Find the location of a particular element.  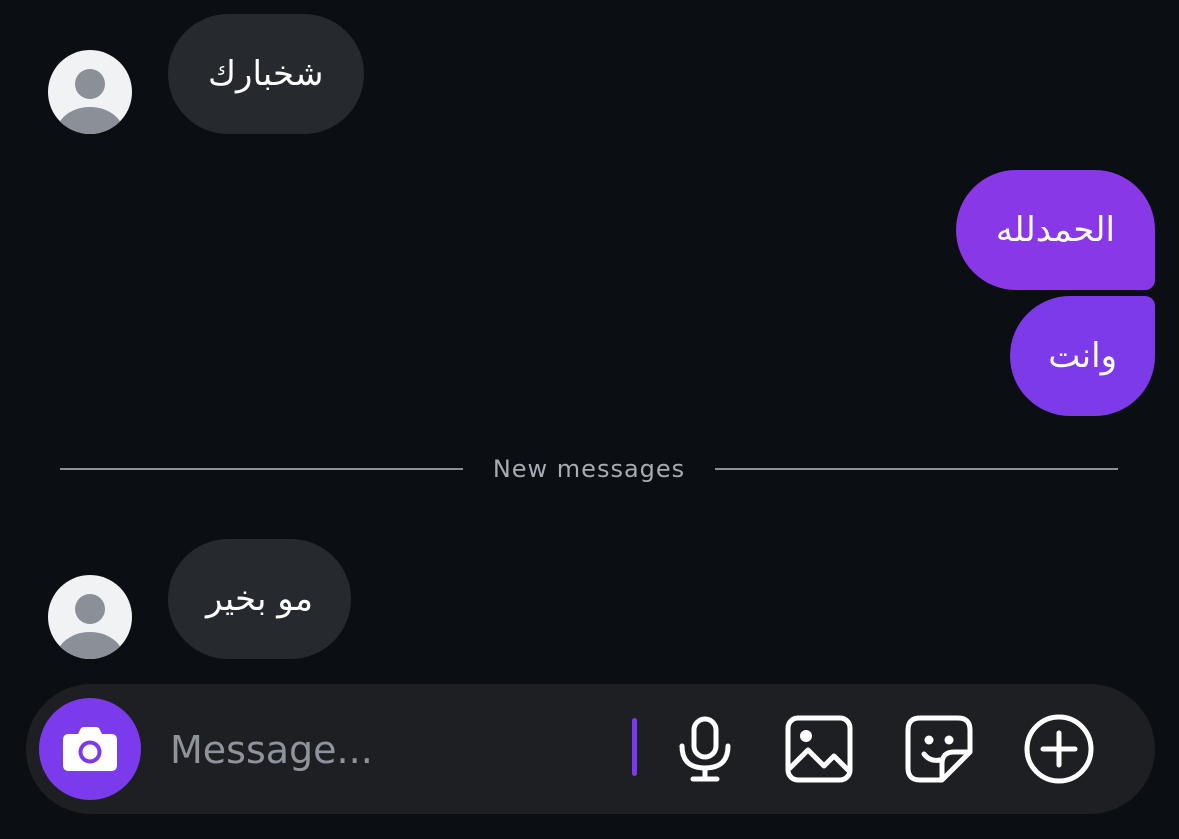

gallery-button is located at coordinates (819, 749).